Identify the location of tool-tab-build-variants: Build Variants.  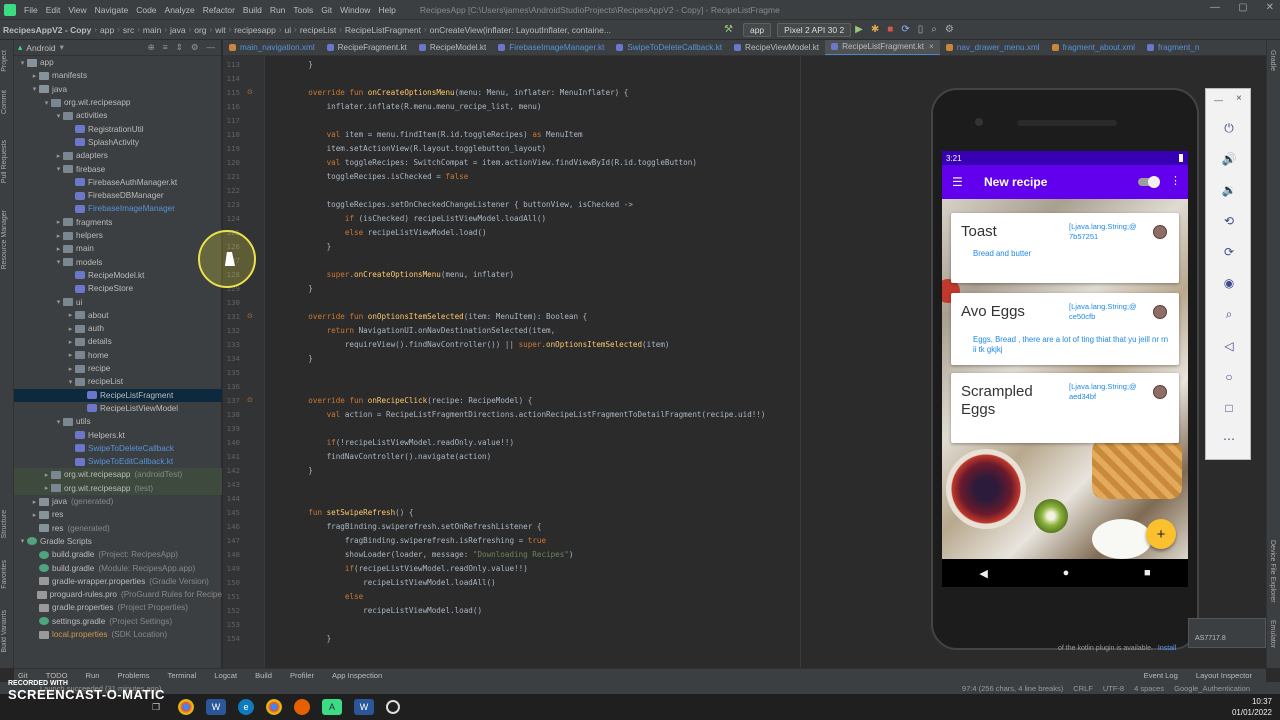
(4, 631).